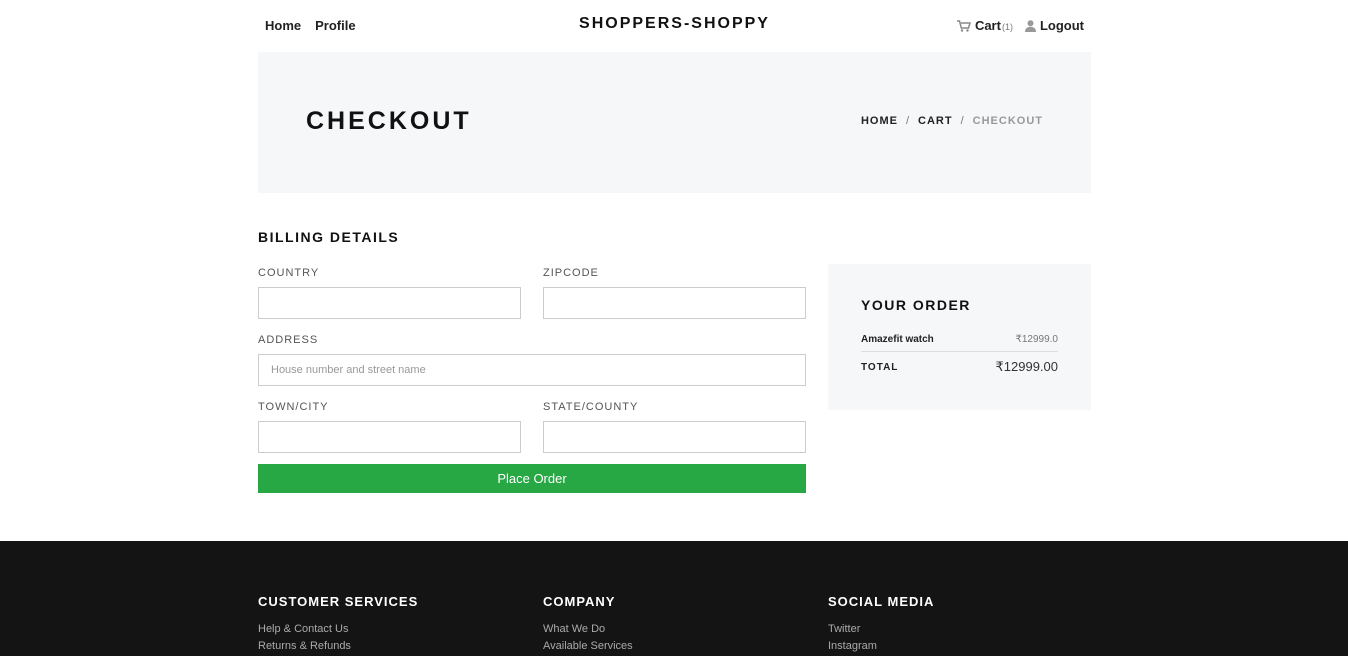  Describe the element at coordinates (389, 437) in the screenshot. I see `town-city-field` at that location.